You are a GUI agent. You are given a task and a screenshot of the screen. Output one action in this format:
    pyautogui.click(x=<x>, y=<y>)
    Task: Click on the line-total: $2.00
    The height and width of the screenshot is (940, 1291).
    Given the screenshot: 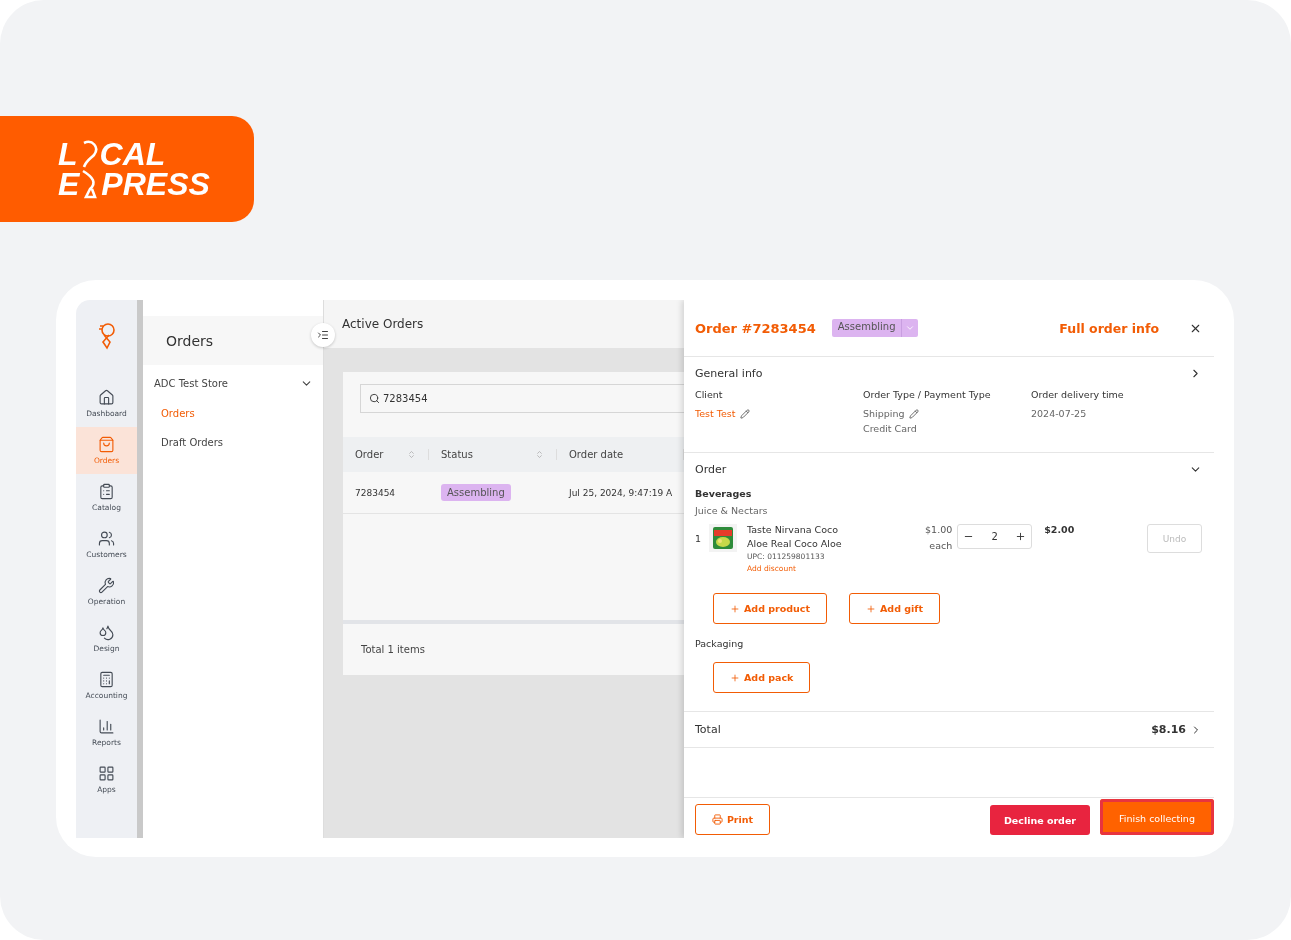 What is the action you would take?
    pyautogui.click(x=1059, y=529)
    